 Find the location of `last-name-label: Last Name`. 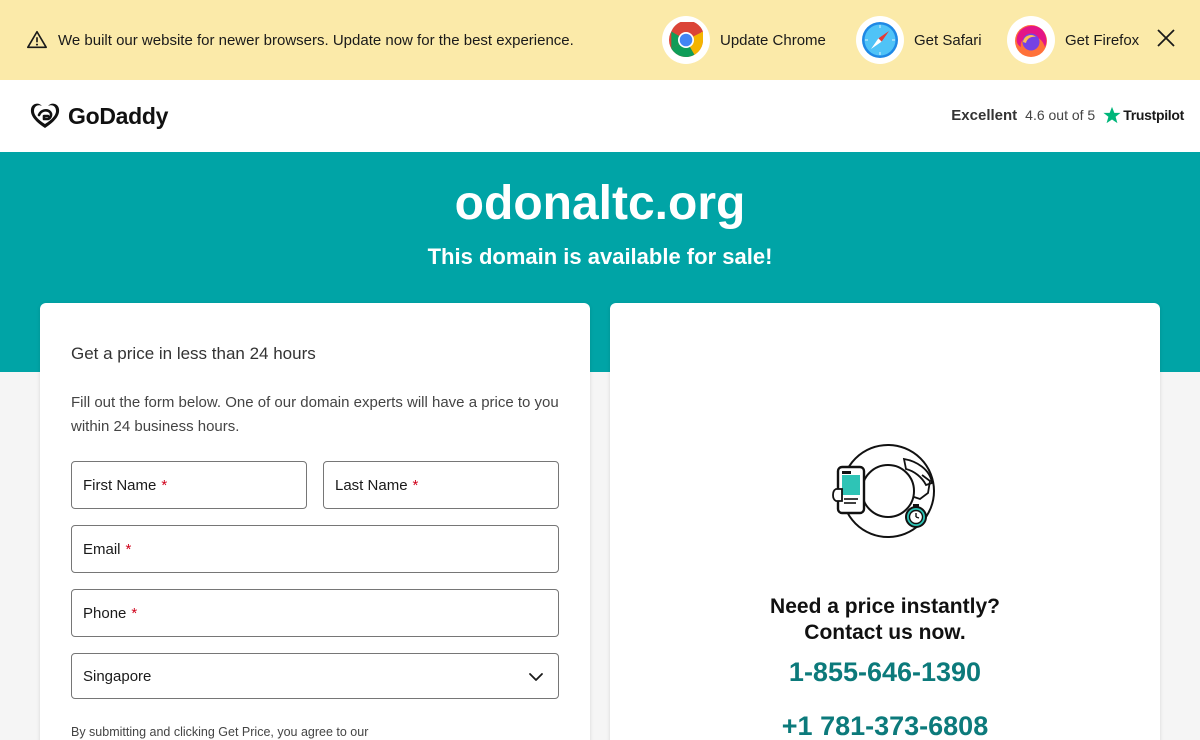

last-name-label: Last Name is located at coordinates (371, 485).